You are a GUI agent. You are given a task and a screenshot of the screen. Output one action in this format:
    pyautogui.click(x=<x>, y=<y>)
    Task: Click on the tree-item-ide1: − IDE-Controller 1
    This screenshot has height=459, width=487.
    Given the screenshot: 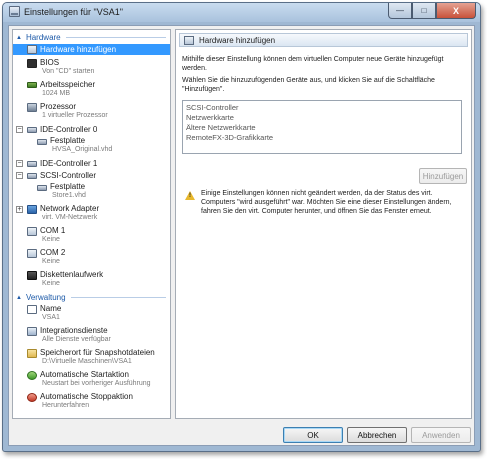 What is the action you would take?
    pyautogui.click(x=91, y=163)
    